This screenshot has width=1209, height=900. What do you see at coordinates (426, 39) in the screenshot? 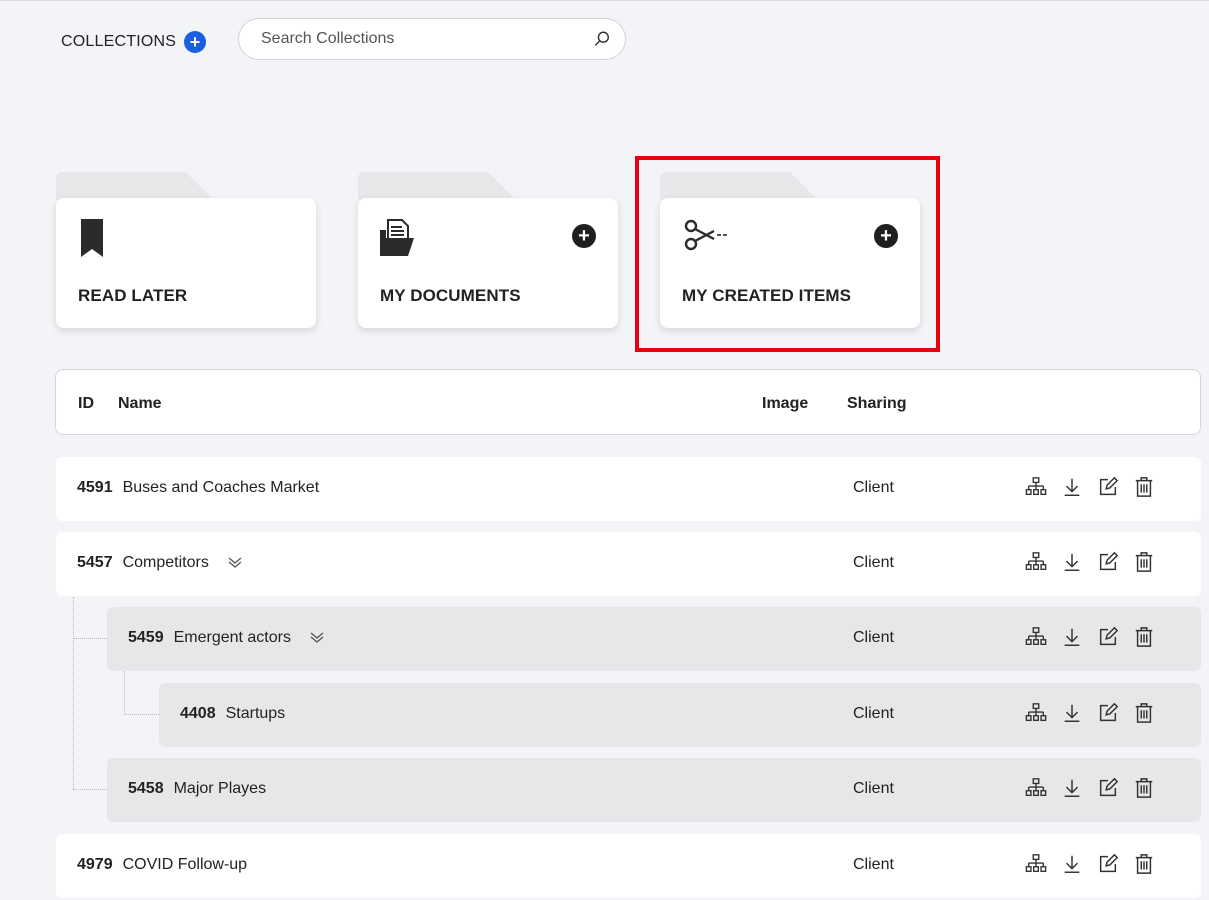
I see `search-input` at bounding box center [426, 39].